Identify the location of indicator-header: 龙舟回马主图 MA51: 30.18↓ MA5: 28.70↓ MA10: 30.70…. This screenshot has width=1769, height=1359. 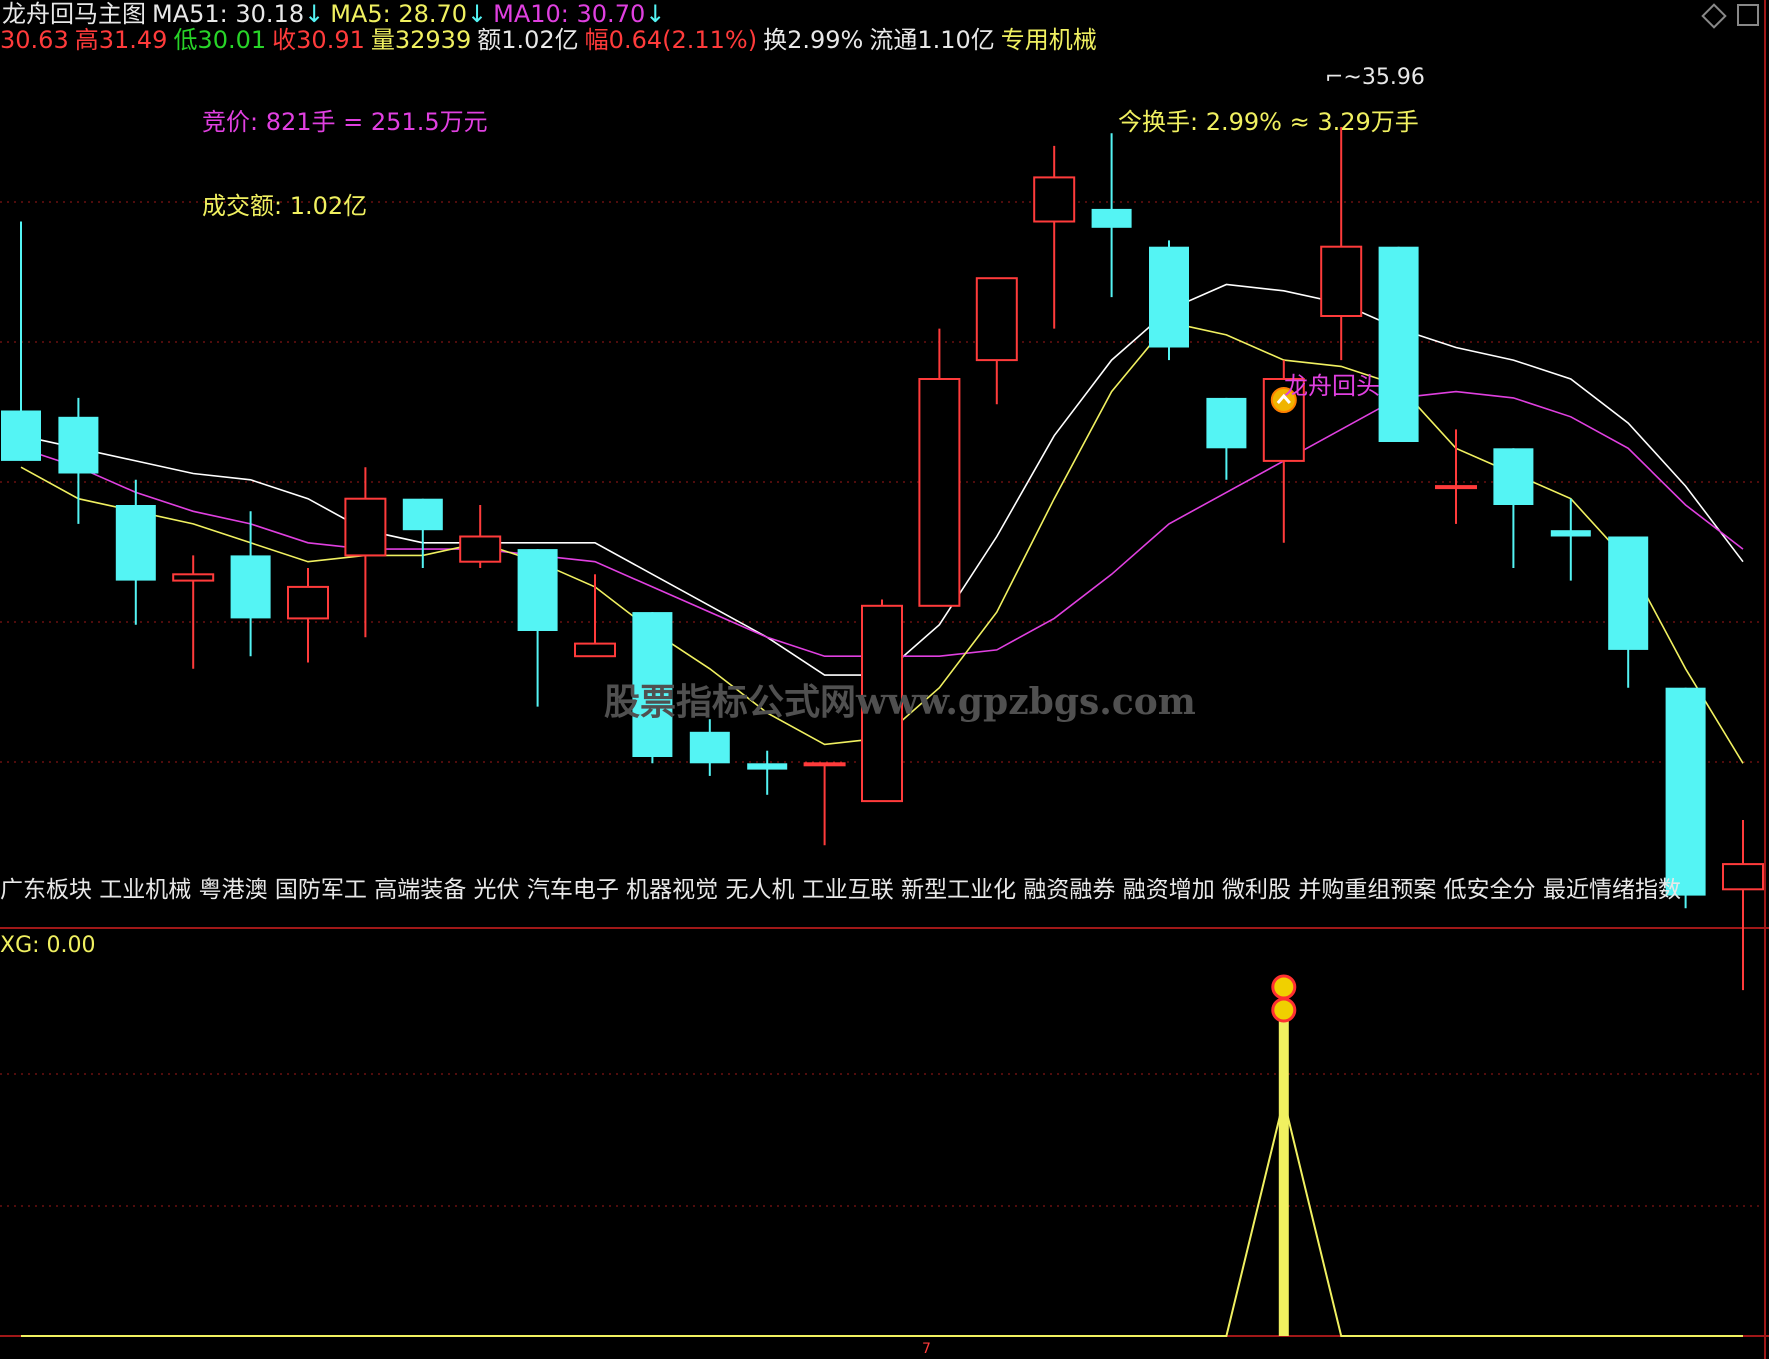
(336, 14).